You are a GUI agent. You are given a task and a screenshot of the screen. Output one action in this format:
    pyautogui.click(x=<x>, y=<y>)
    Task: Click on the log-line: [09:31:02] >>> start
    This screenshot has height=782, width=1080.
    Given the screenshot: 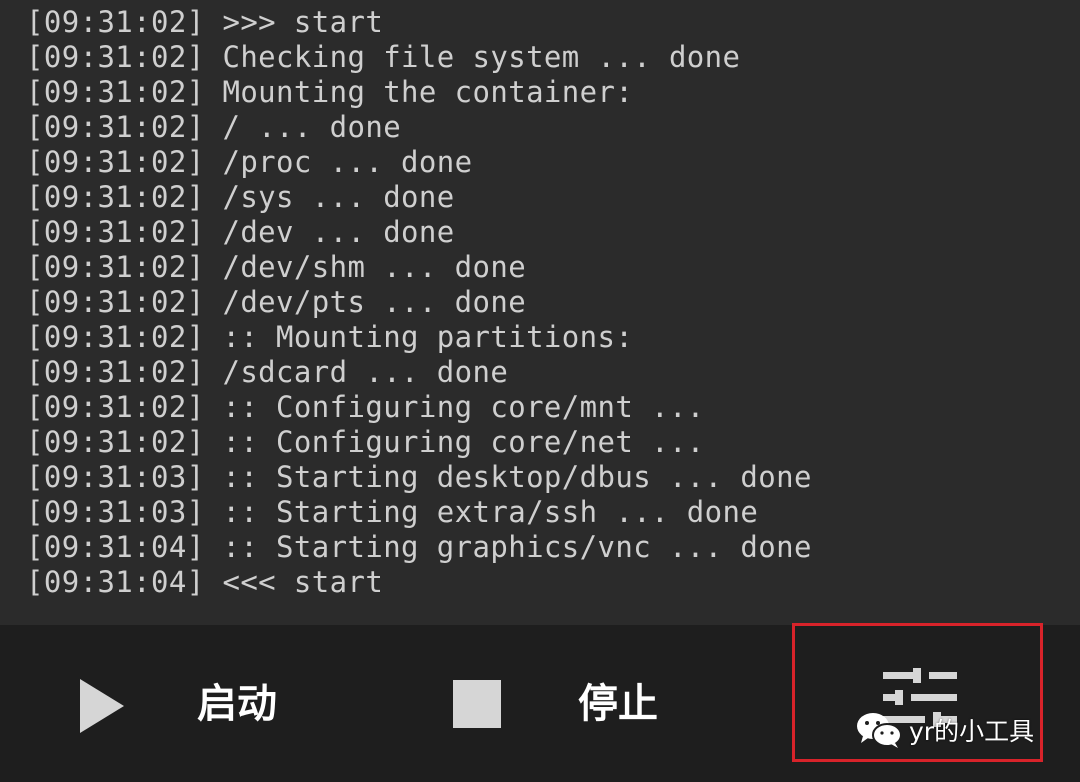 What is the action you would take?
    pyautogui.click(x=205, y=22)
    